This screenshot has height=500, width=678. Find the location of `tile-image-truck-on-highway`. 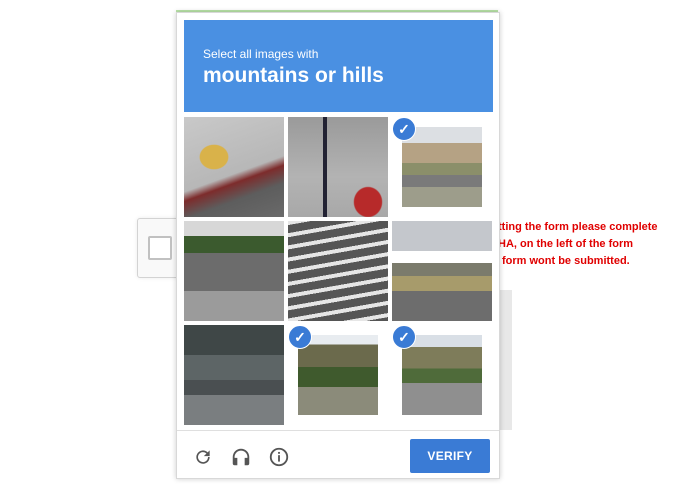

tile-image-truck-on-highway is located at coordinates (442, 271).